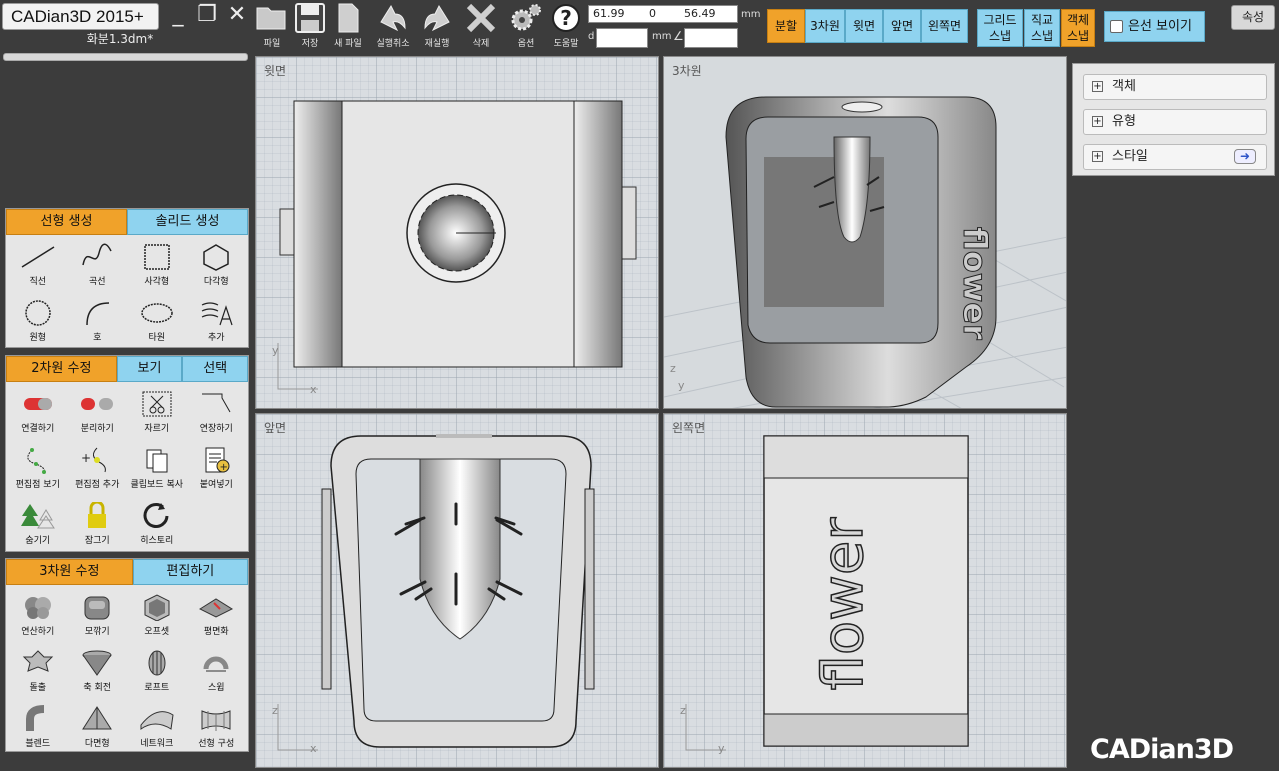 Image resolution: width=1279 pixels, height=771 pixels. I want to click on tab-view: 보기, so click(149, 369).